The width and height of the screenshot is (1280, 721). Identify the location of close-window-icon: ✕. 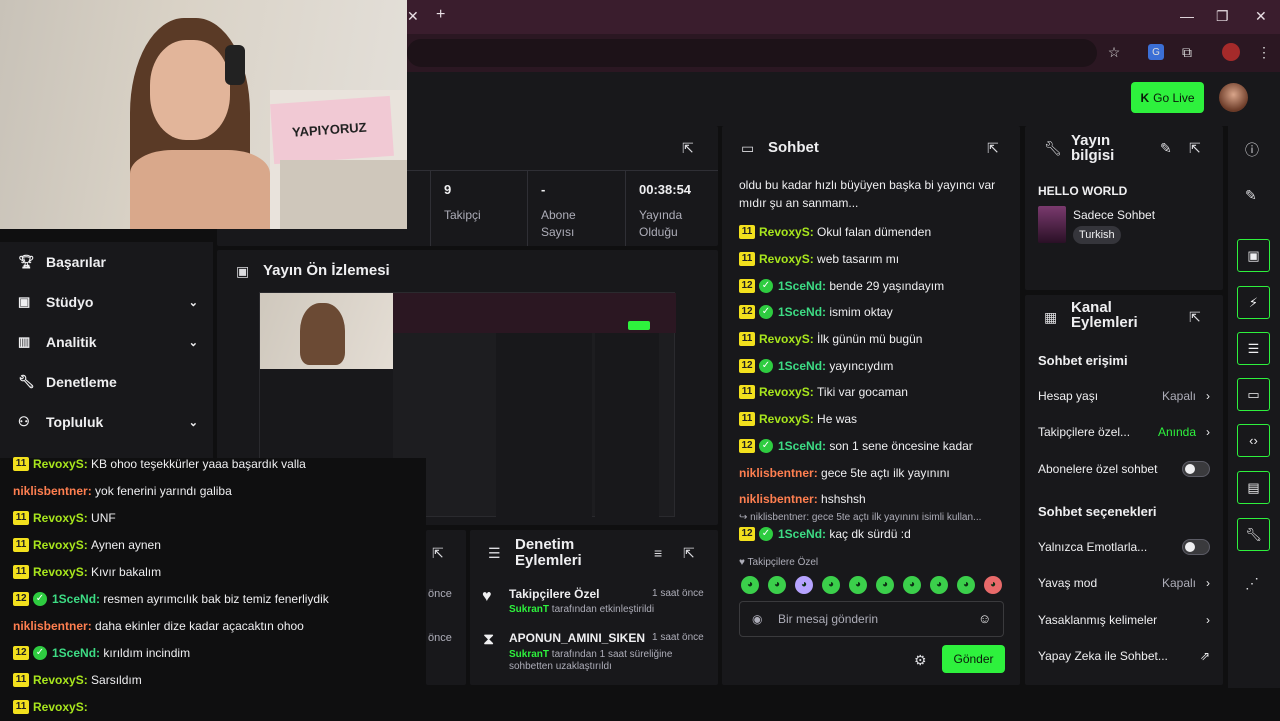
(1261, 16).